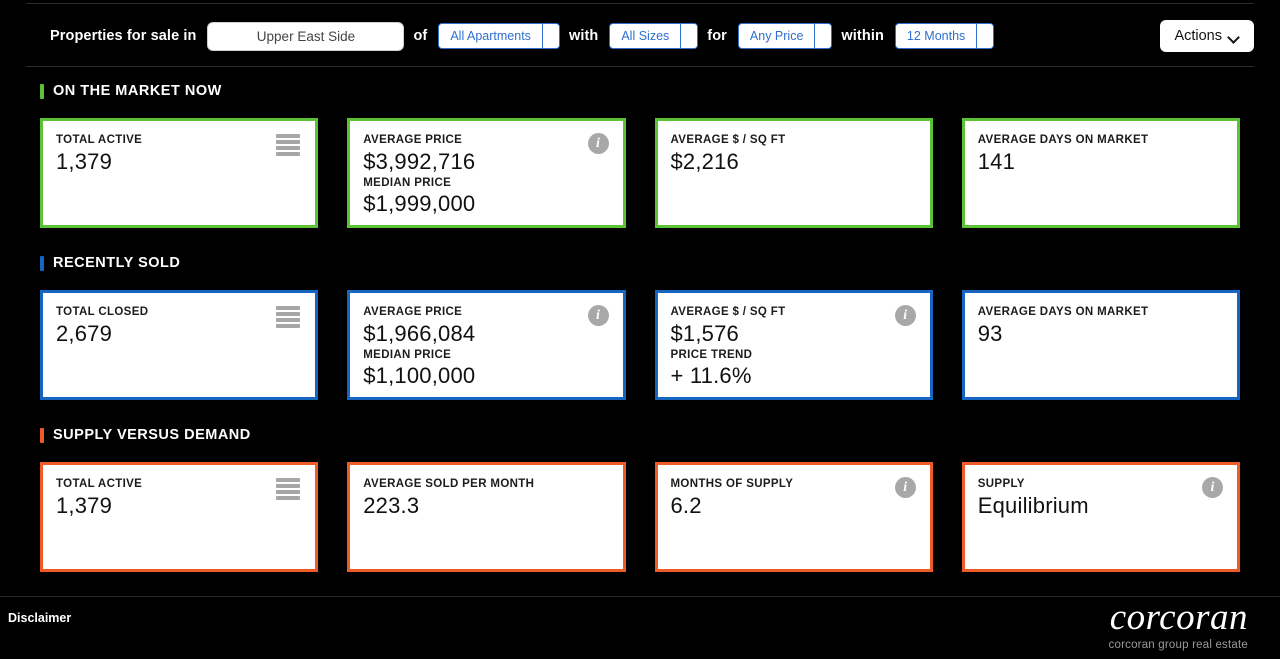 The width and height of the screenshot is (1280, 659). Describe the element at coordinates (717, 36) in the screenshot. I see `filter-sep-for: for` at that location.